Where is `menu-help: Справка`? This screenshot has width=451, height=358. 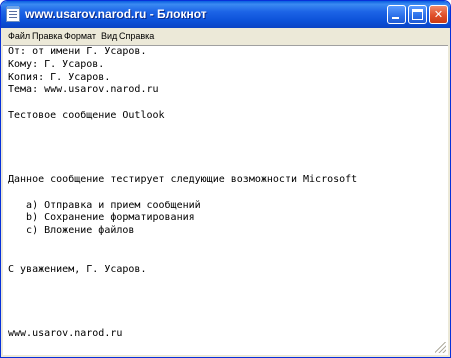 menu-help: Справка is located at coordinates (136, 36).